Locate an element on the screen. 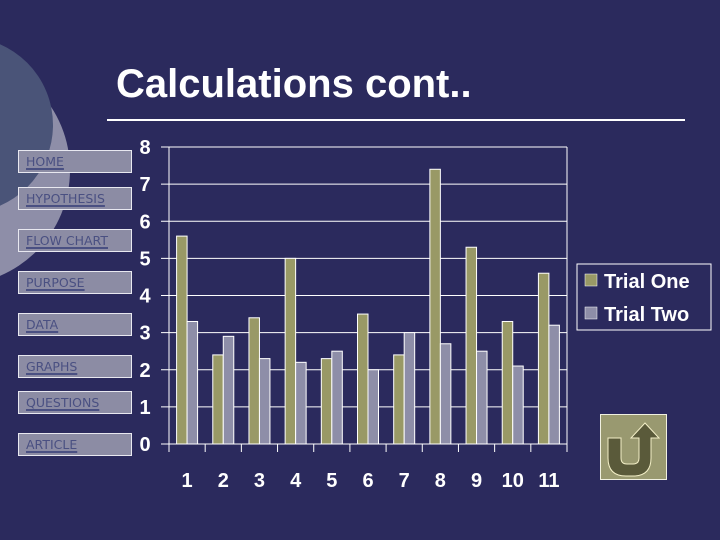  x-tick-label: 2 is located at coordinates (223, 481).